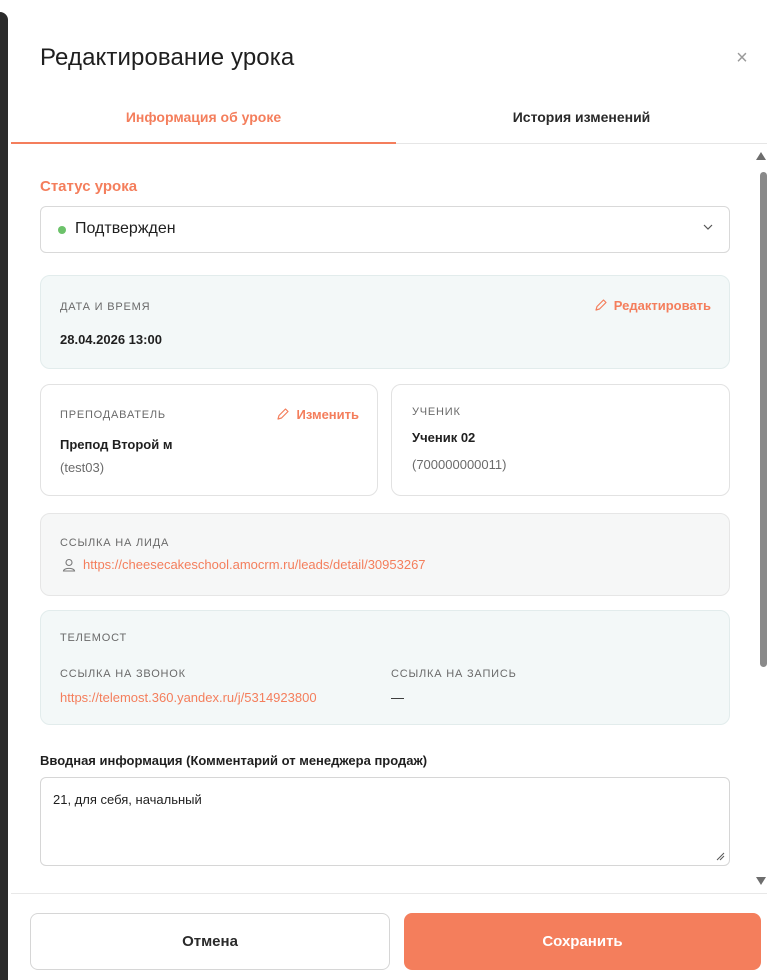 This screenshot has width=767, height=980. What do you see at coordinates (127, 799) in the screenshot?
I see `intro-text: 21, для себя, начальный` at bounding box center [127, 799].